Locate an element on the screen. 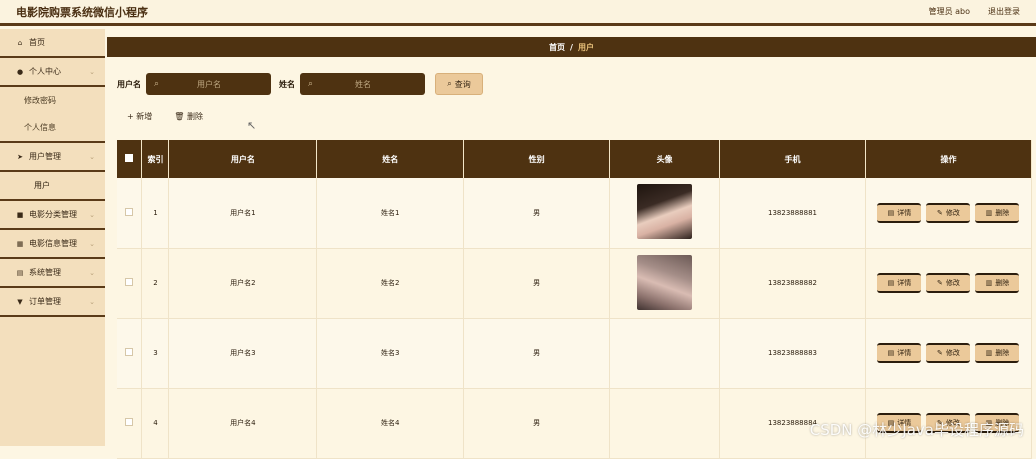 The width and height of the screenshot is (1036, 459). sidebar-subitem-change-password: 修改密码 is located at coordinates (52, 100).